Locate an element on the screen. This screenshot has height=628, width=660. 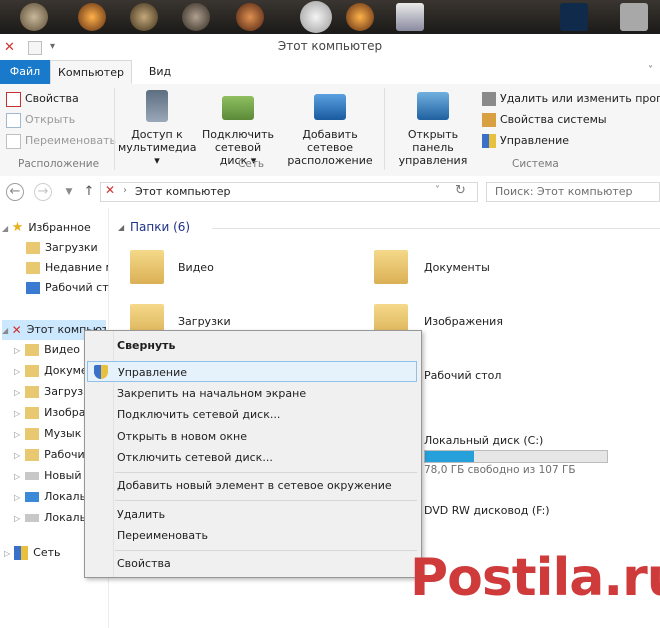
control-panel-icon is located at coordinates (433, 106).